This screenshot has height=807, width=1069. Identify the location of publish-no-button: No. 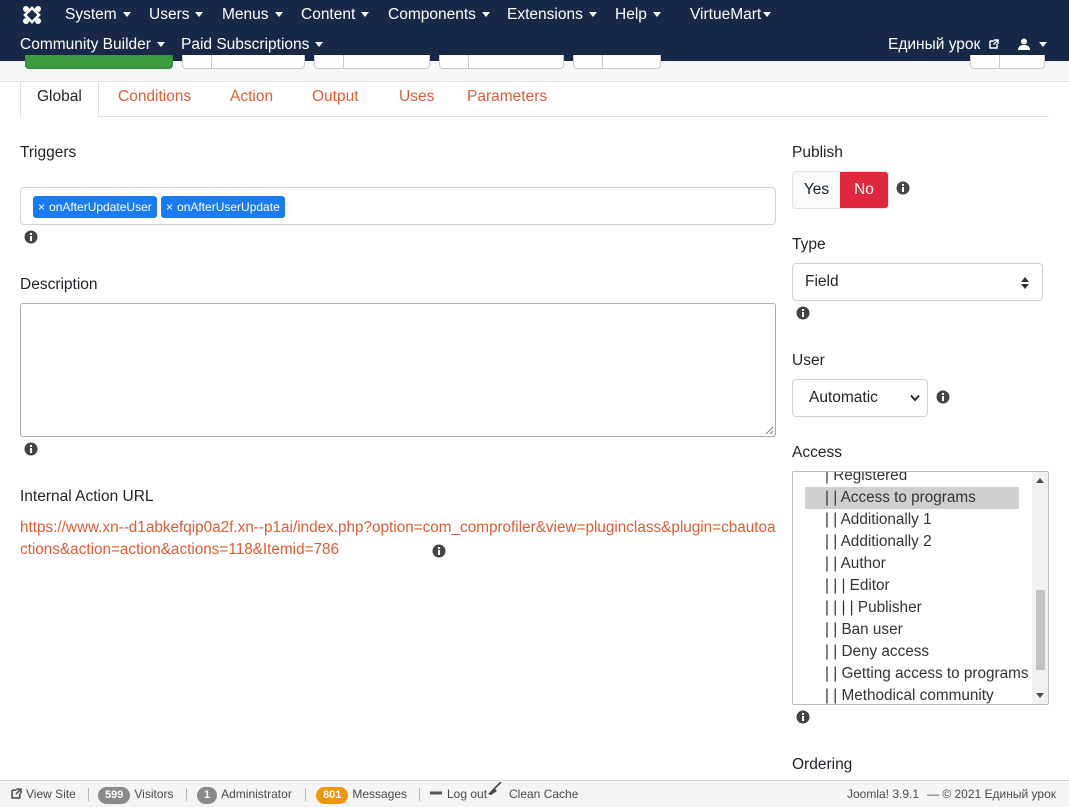
(864, 190).